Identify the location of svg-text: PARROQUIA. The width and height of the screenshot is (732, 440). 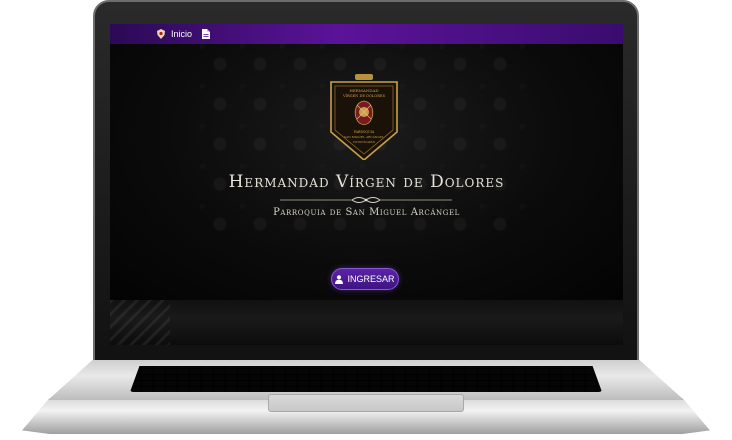
(364, 132).